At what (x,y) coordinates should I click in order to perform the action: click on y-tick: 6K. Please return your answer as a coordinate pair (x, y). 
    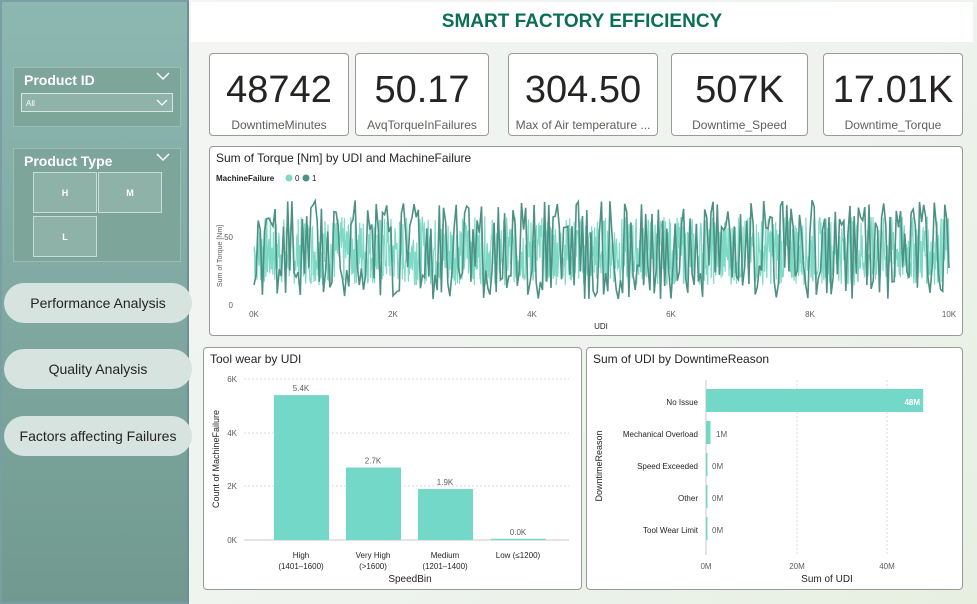
    Looking at the image, I should click on (232, 379).